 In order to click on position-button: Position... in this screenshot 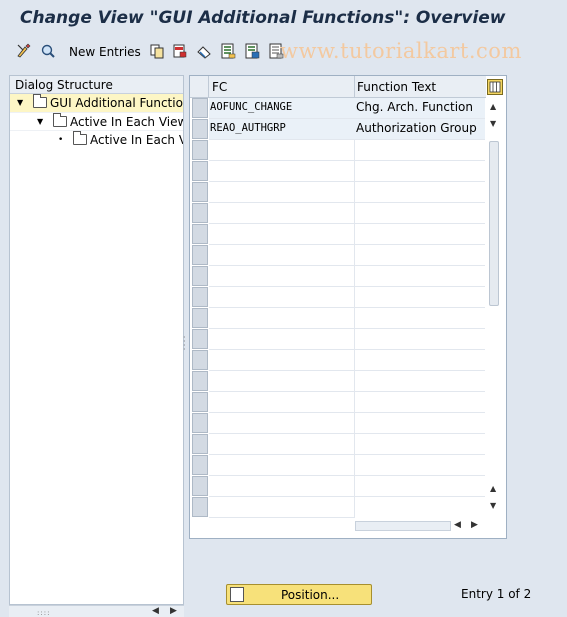, I will do `click(299, 594)`.